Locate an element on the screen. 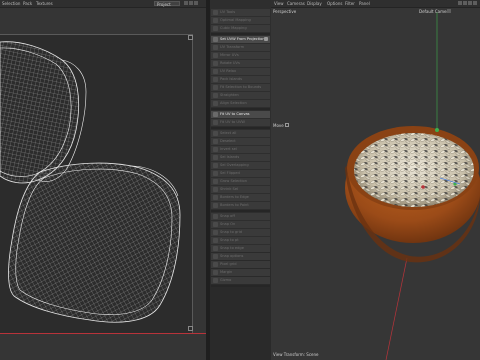 The image size is (480, 360). tool-item: Optimal Mapping is located at coordinates (240, 20).